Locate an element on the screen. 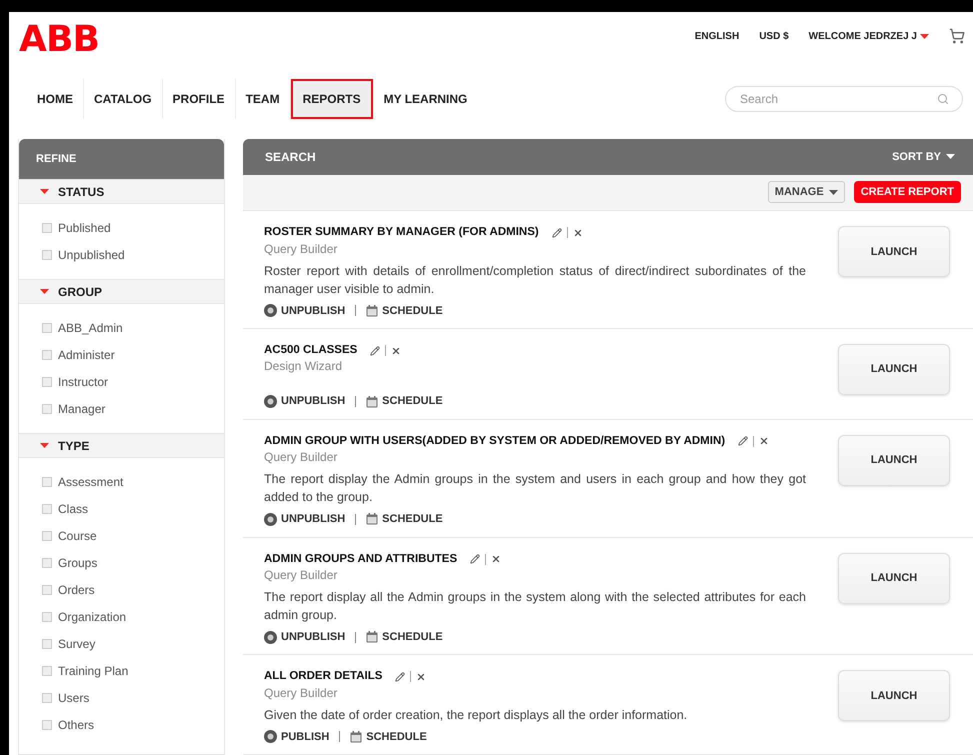 This screenshot has width=973, height=755. filter-label: Users is located at coordinates (74, 698).